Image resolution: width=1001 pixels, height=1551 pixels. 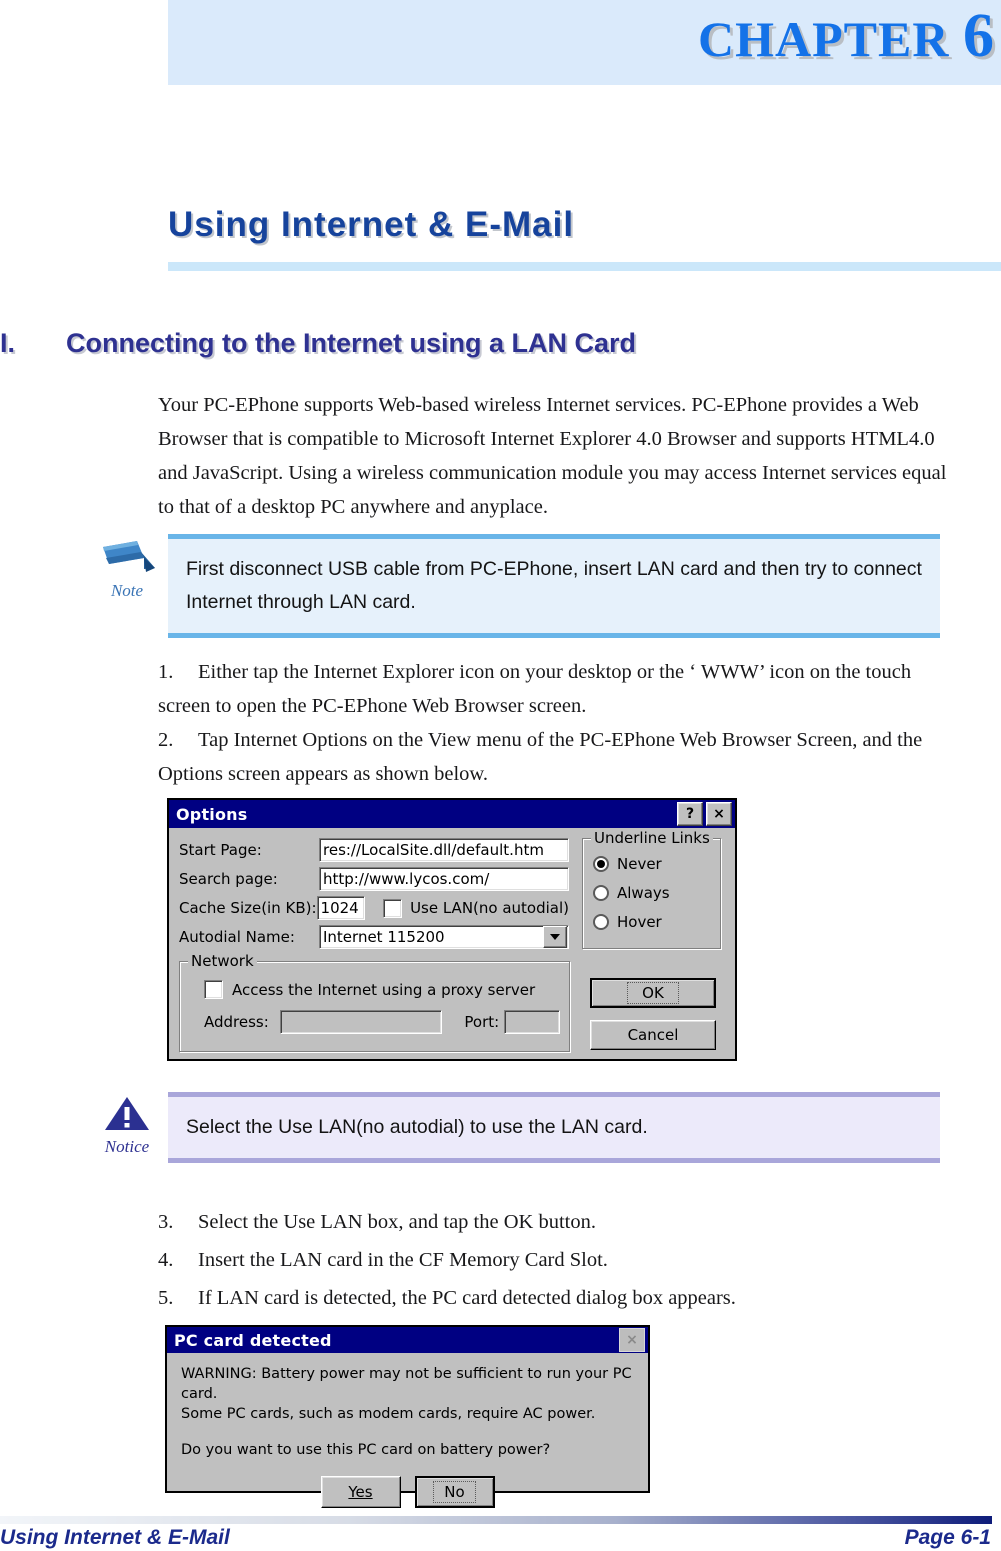 I want to click on section-number: I., so click(x=8, y=343).